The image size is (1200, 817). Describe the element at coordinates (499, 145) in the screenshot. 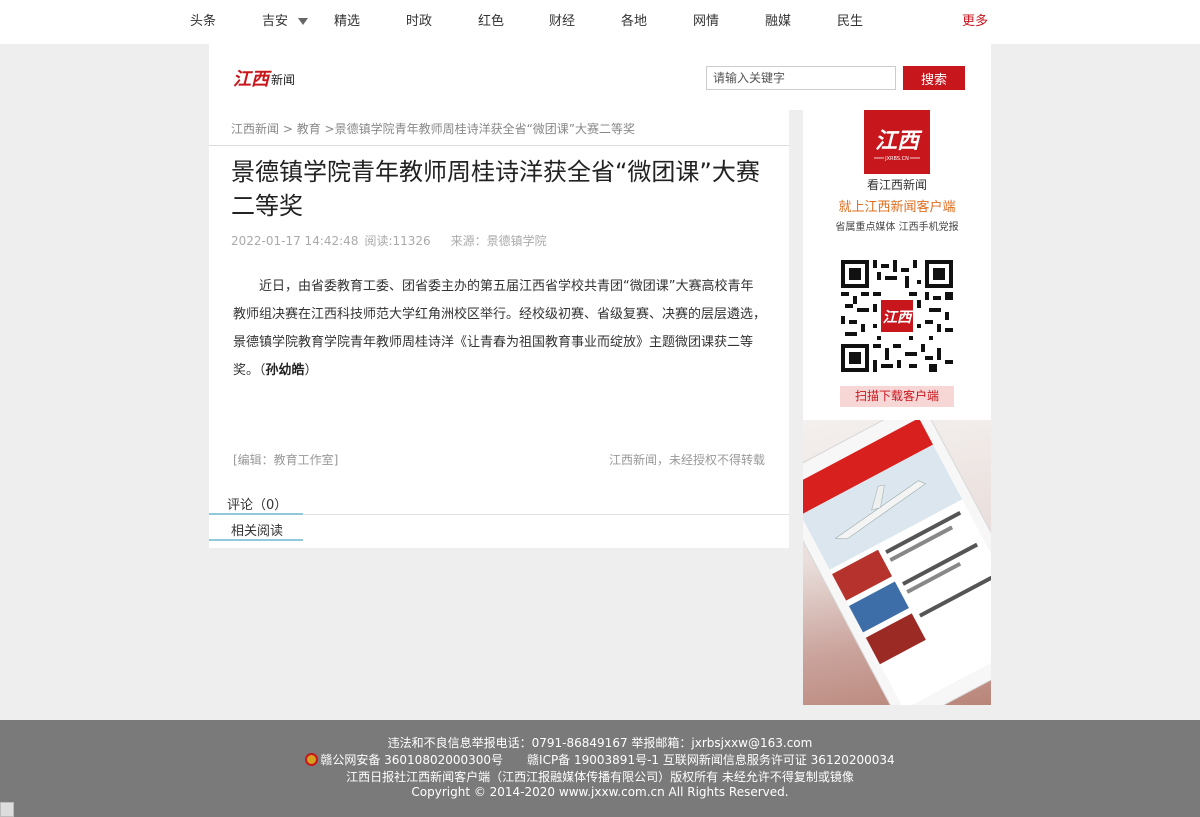

I see `breadcrumb-divider` at that location.